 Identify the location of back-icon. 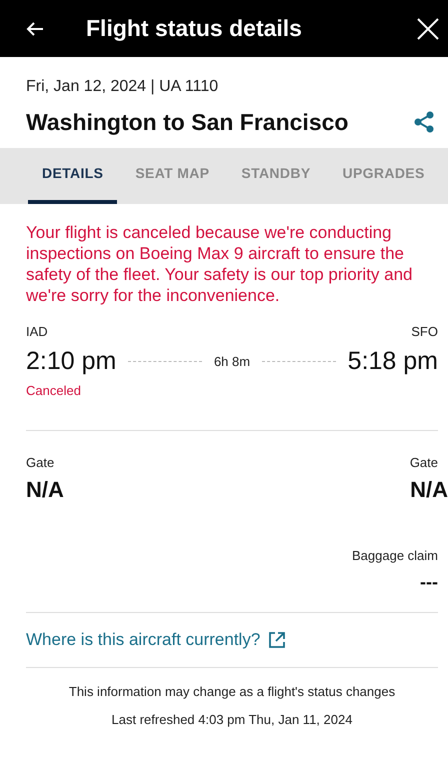
(35, 28).